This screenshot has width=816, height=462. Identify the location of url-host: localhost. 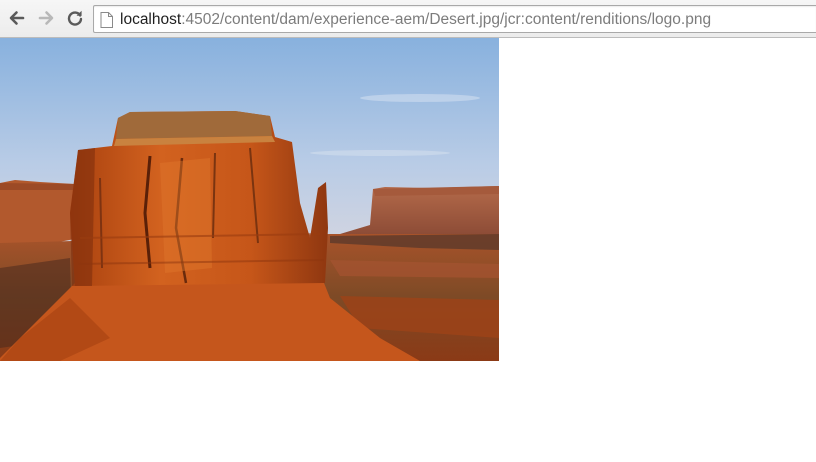
(151, 19).